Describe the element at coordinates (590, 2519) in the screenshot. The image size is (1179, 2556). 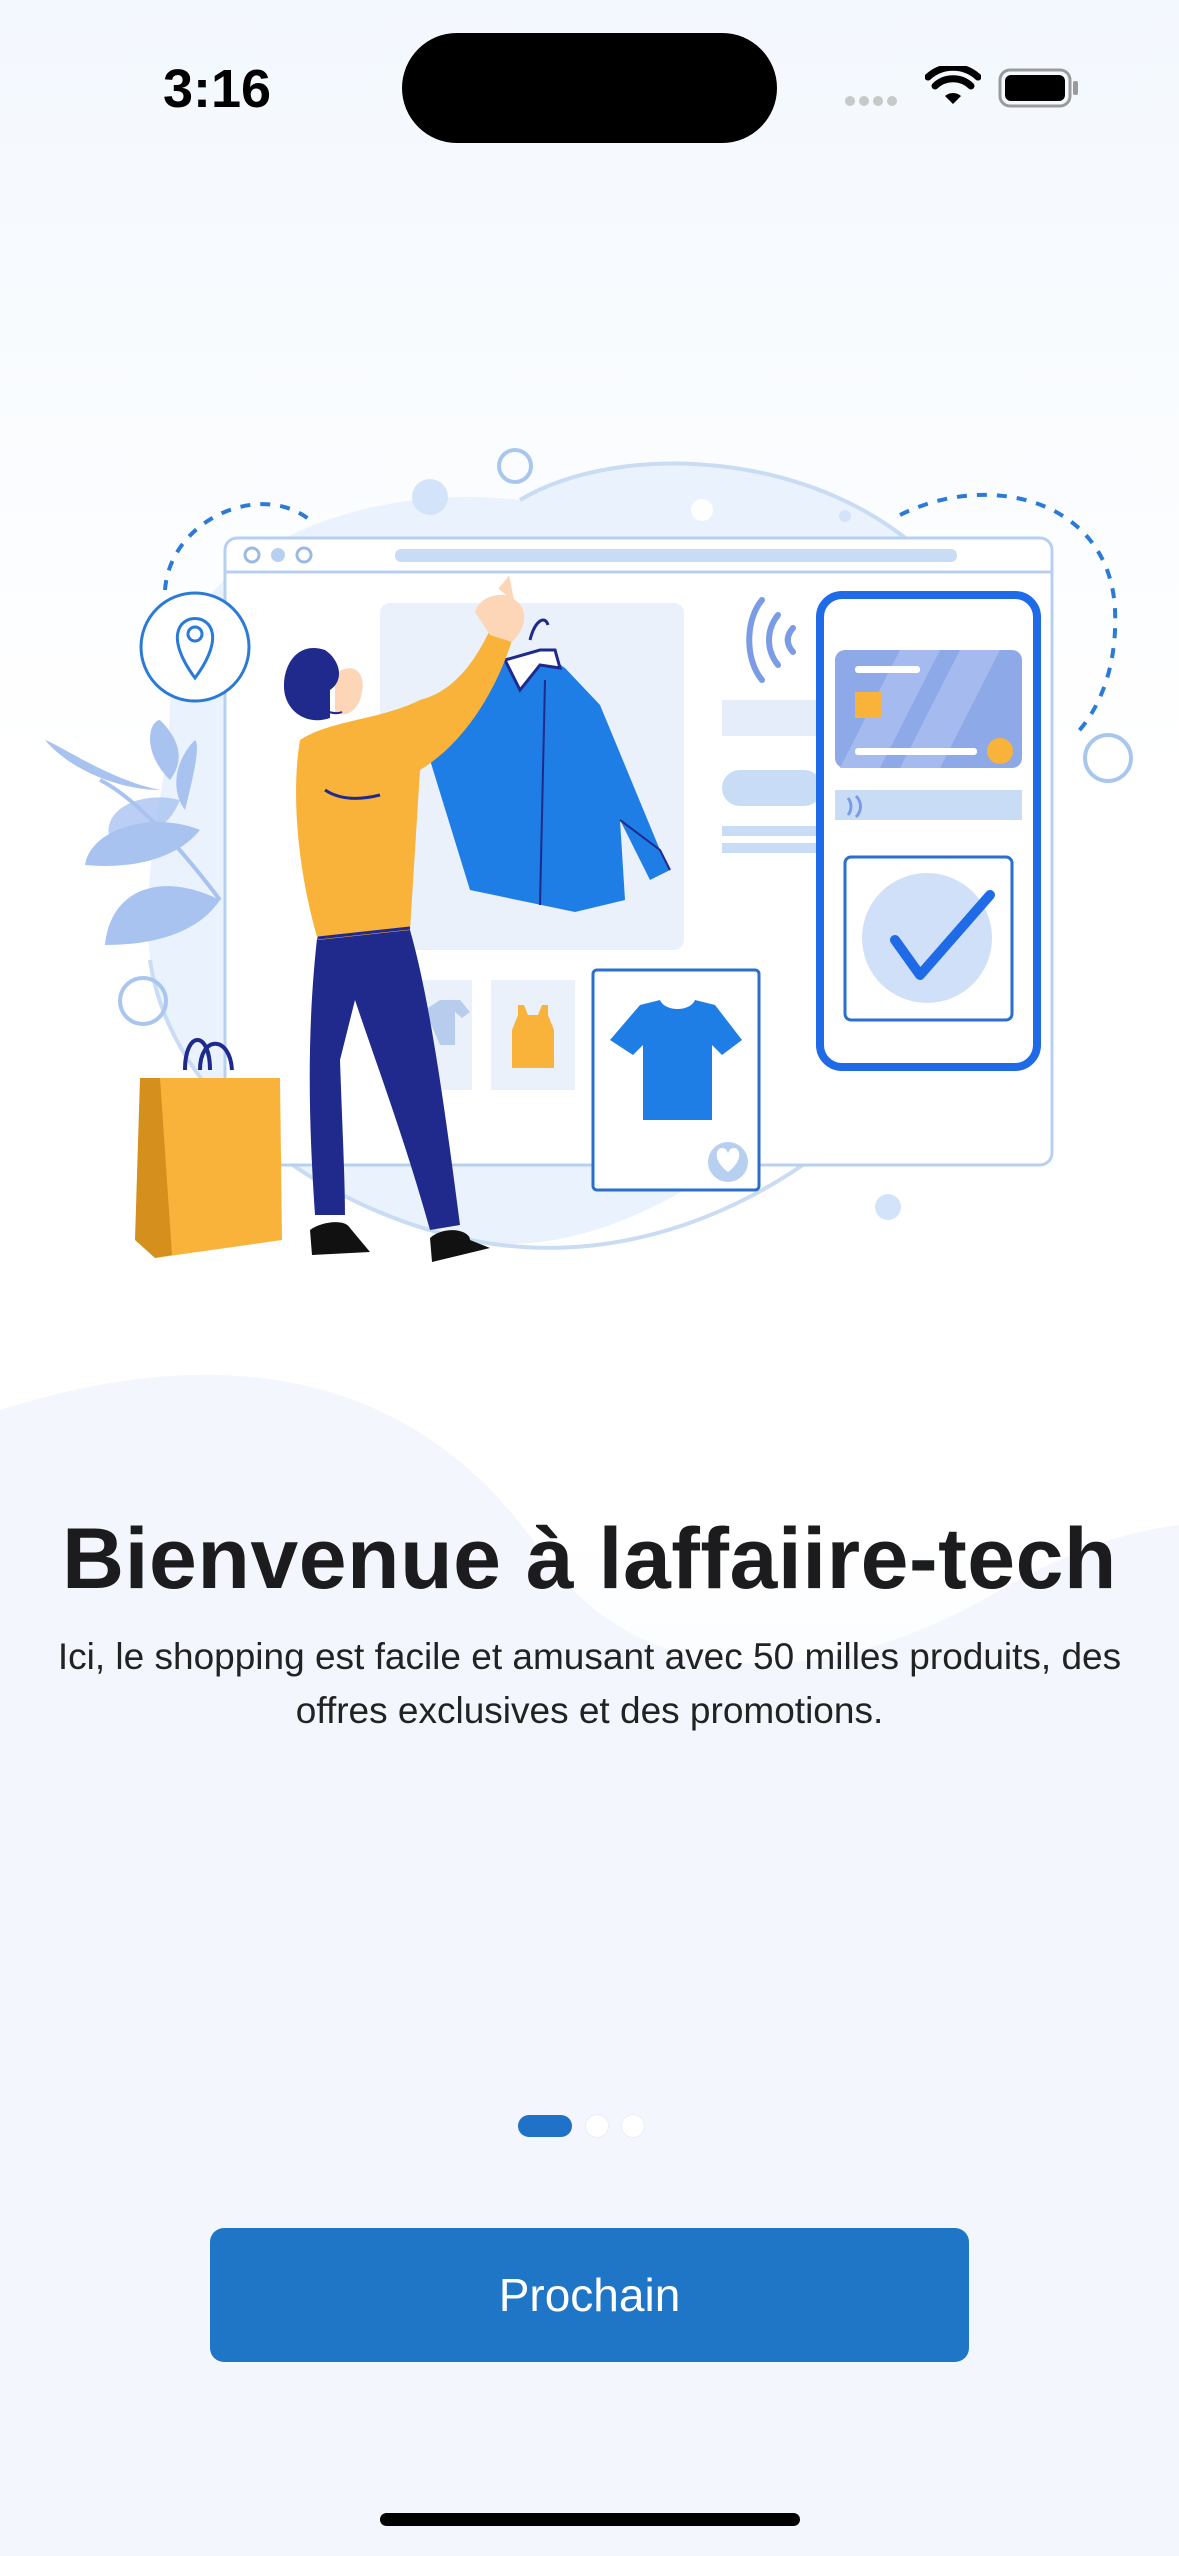
I see `home-indicator` at that location.